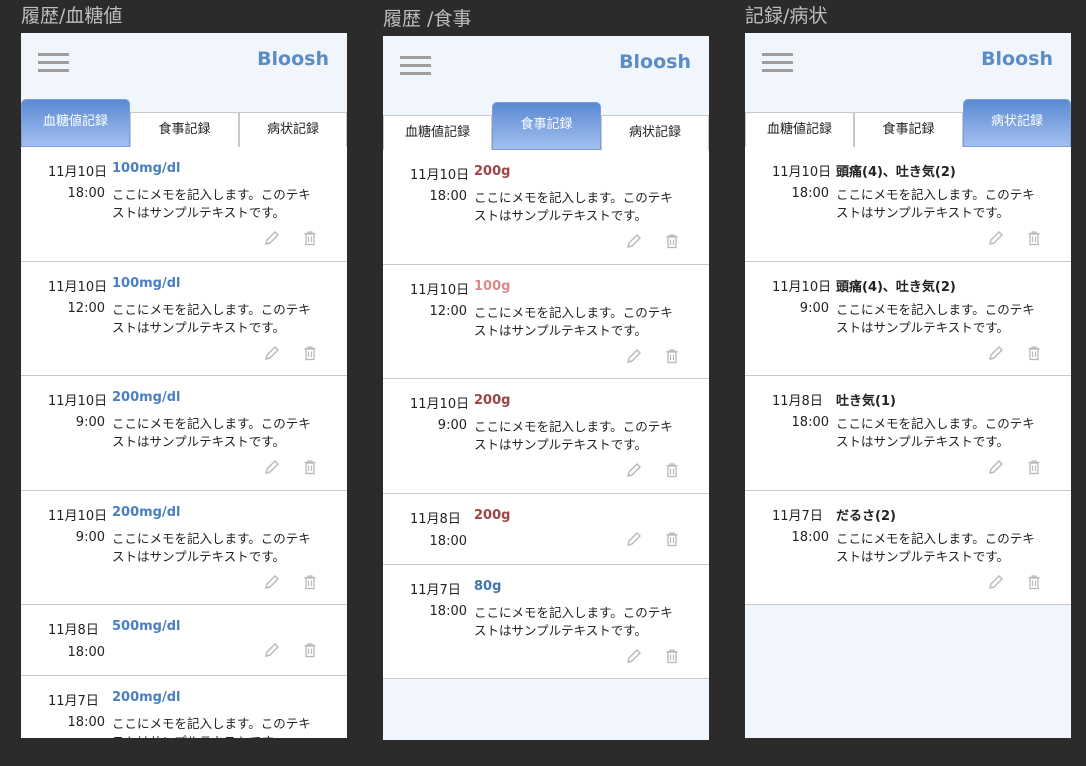 This screenshot has height=766, width=1086. I want to click on tab-bar: 血糖値記録 食事記録 病状記録, so click(908, 122).